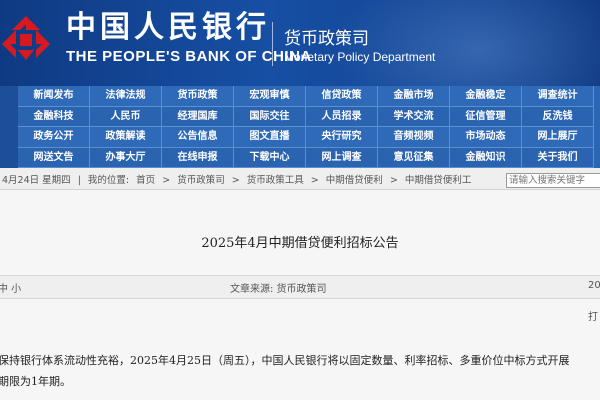 Image resolution: width=600 pixels, height=400 pixels. I want to click on font-size-switch: 中 小, so click(10, 287).